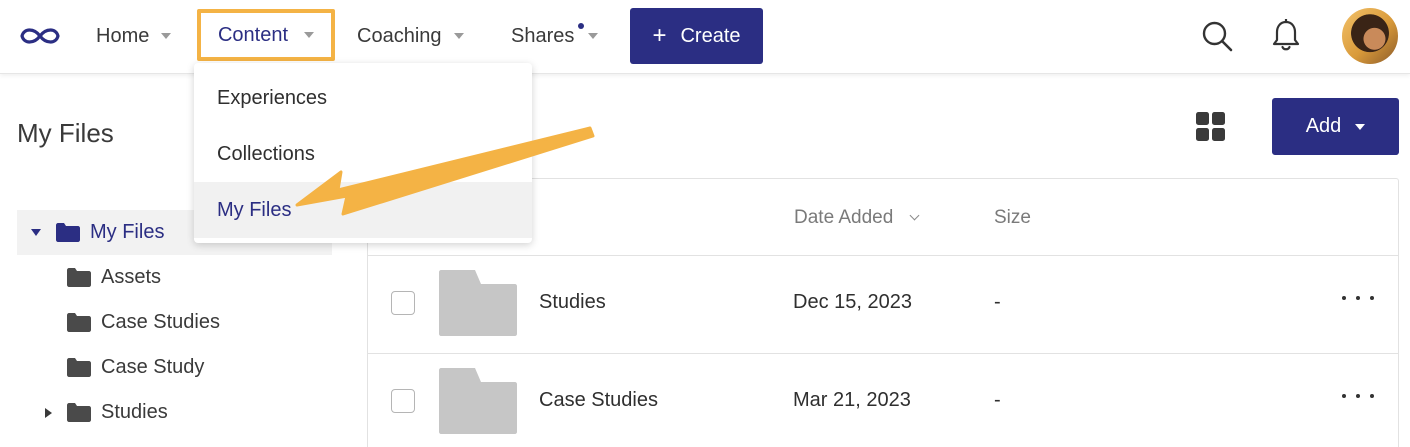  I want to click on sort-chevron-icon, so click(914, 215).